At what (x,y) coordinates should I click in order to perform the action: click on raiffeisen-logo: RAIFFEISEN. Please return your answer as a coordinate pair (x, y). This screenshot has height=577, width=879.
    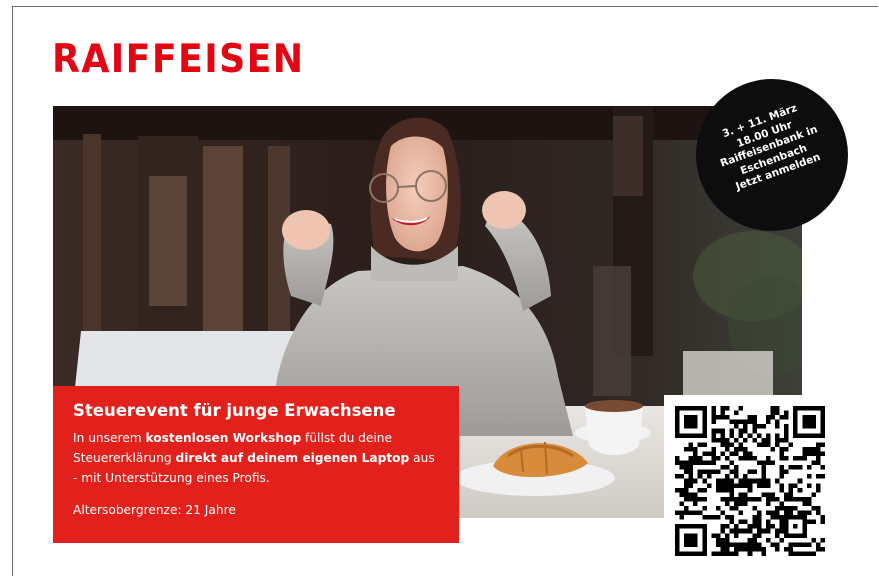
    Looking at the image, I should click on (178, 59).